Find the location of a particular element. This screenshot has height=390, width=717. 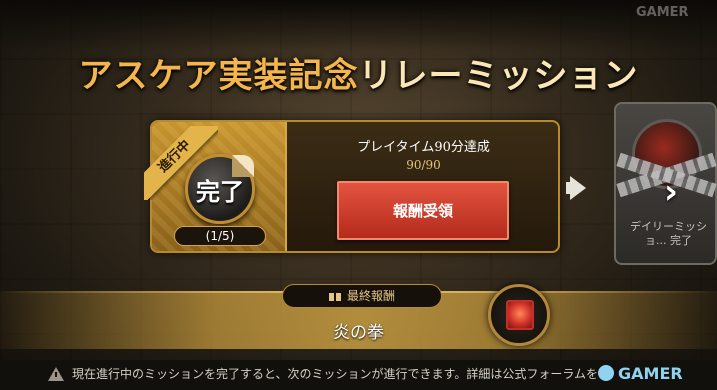

mission-step-counter: (1/5) is located at coordinates (220, 236).